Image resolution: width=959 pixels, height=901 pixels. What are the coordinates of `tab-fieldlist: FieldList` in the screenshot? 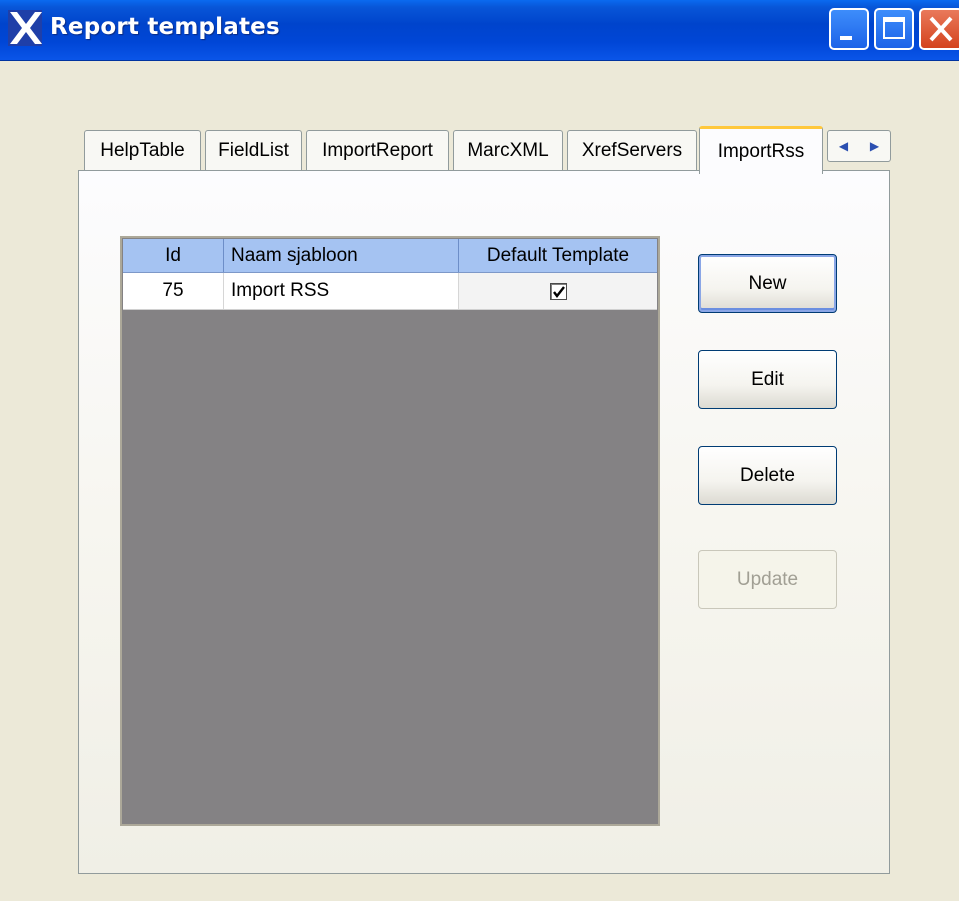 It's located at (253, 150).